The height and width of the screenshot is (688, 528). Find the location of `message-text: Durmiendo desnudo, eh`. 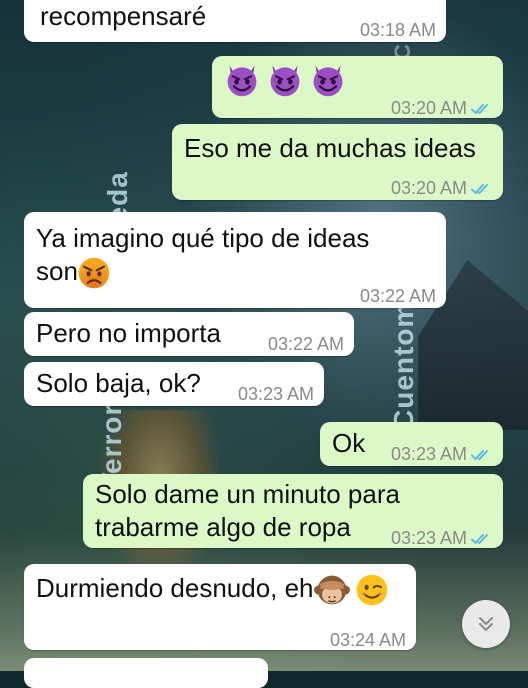

message-text: Durmiendo desnudo, eh is located at coordinates (175, 588).